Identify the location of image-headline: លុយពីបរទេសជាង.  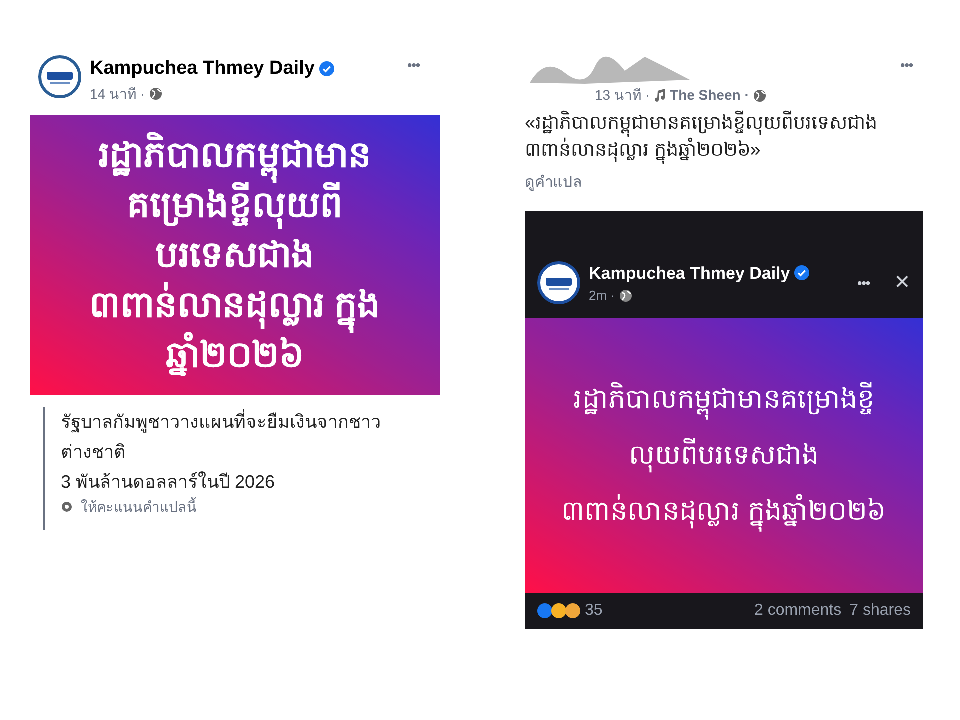
(724, 455).